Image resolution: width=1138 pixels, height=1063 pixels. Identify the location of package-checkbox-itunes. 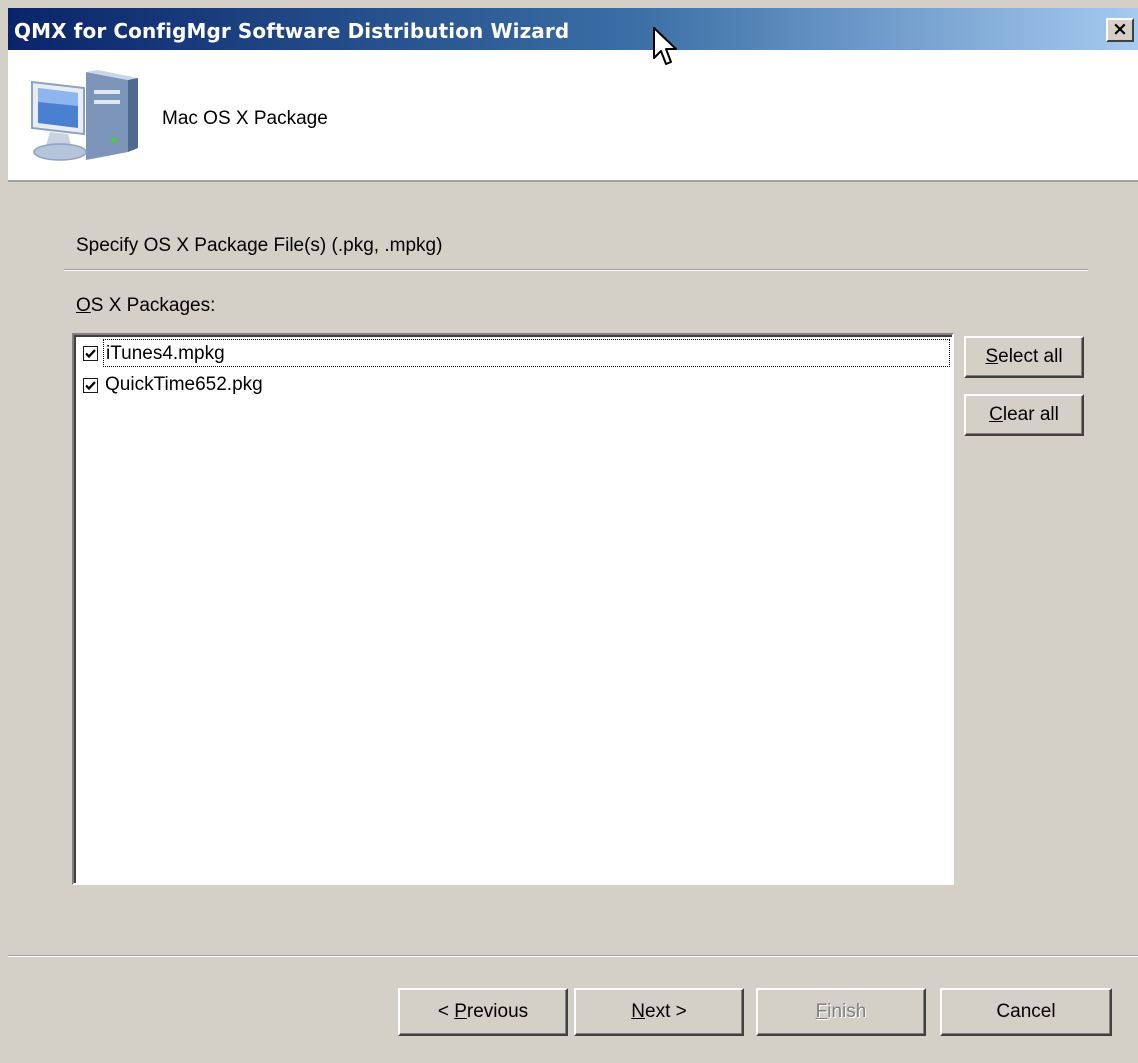
(90, 353).